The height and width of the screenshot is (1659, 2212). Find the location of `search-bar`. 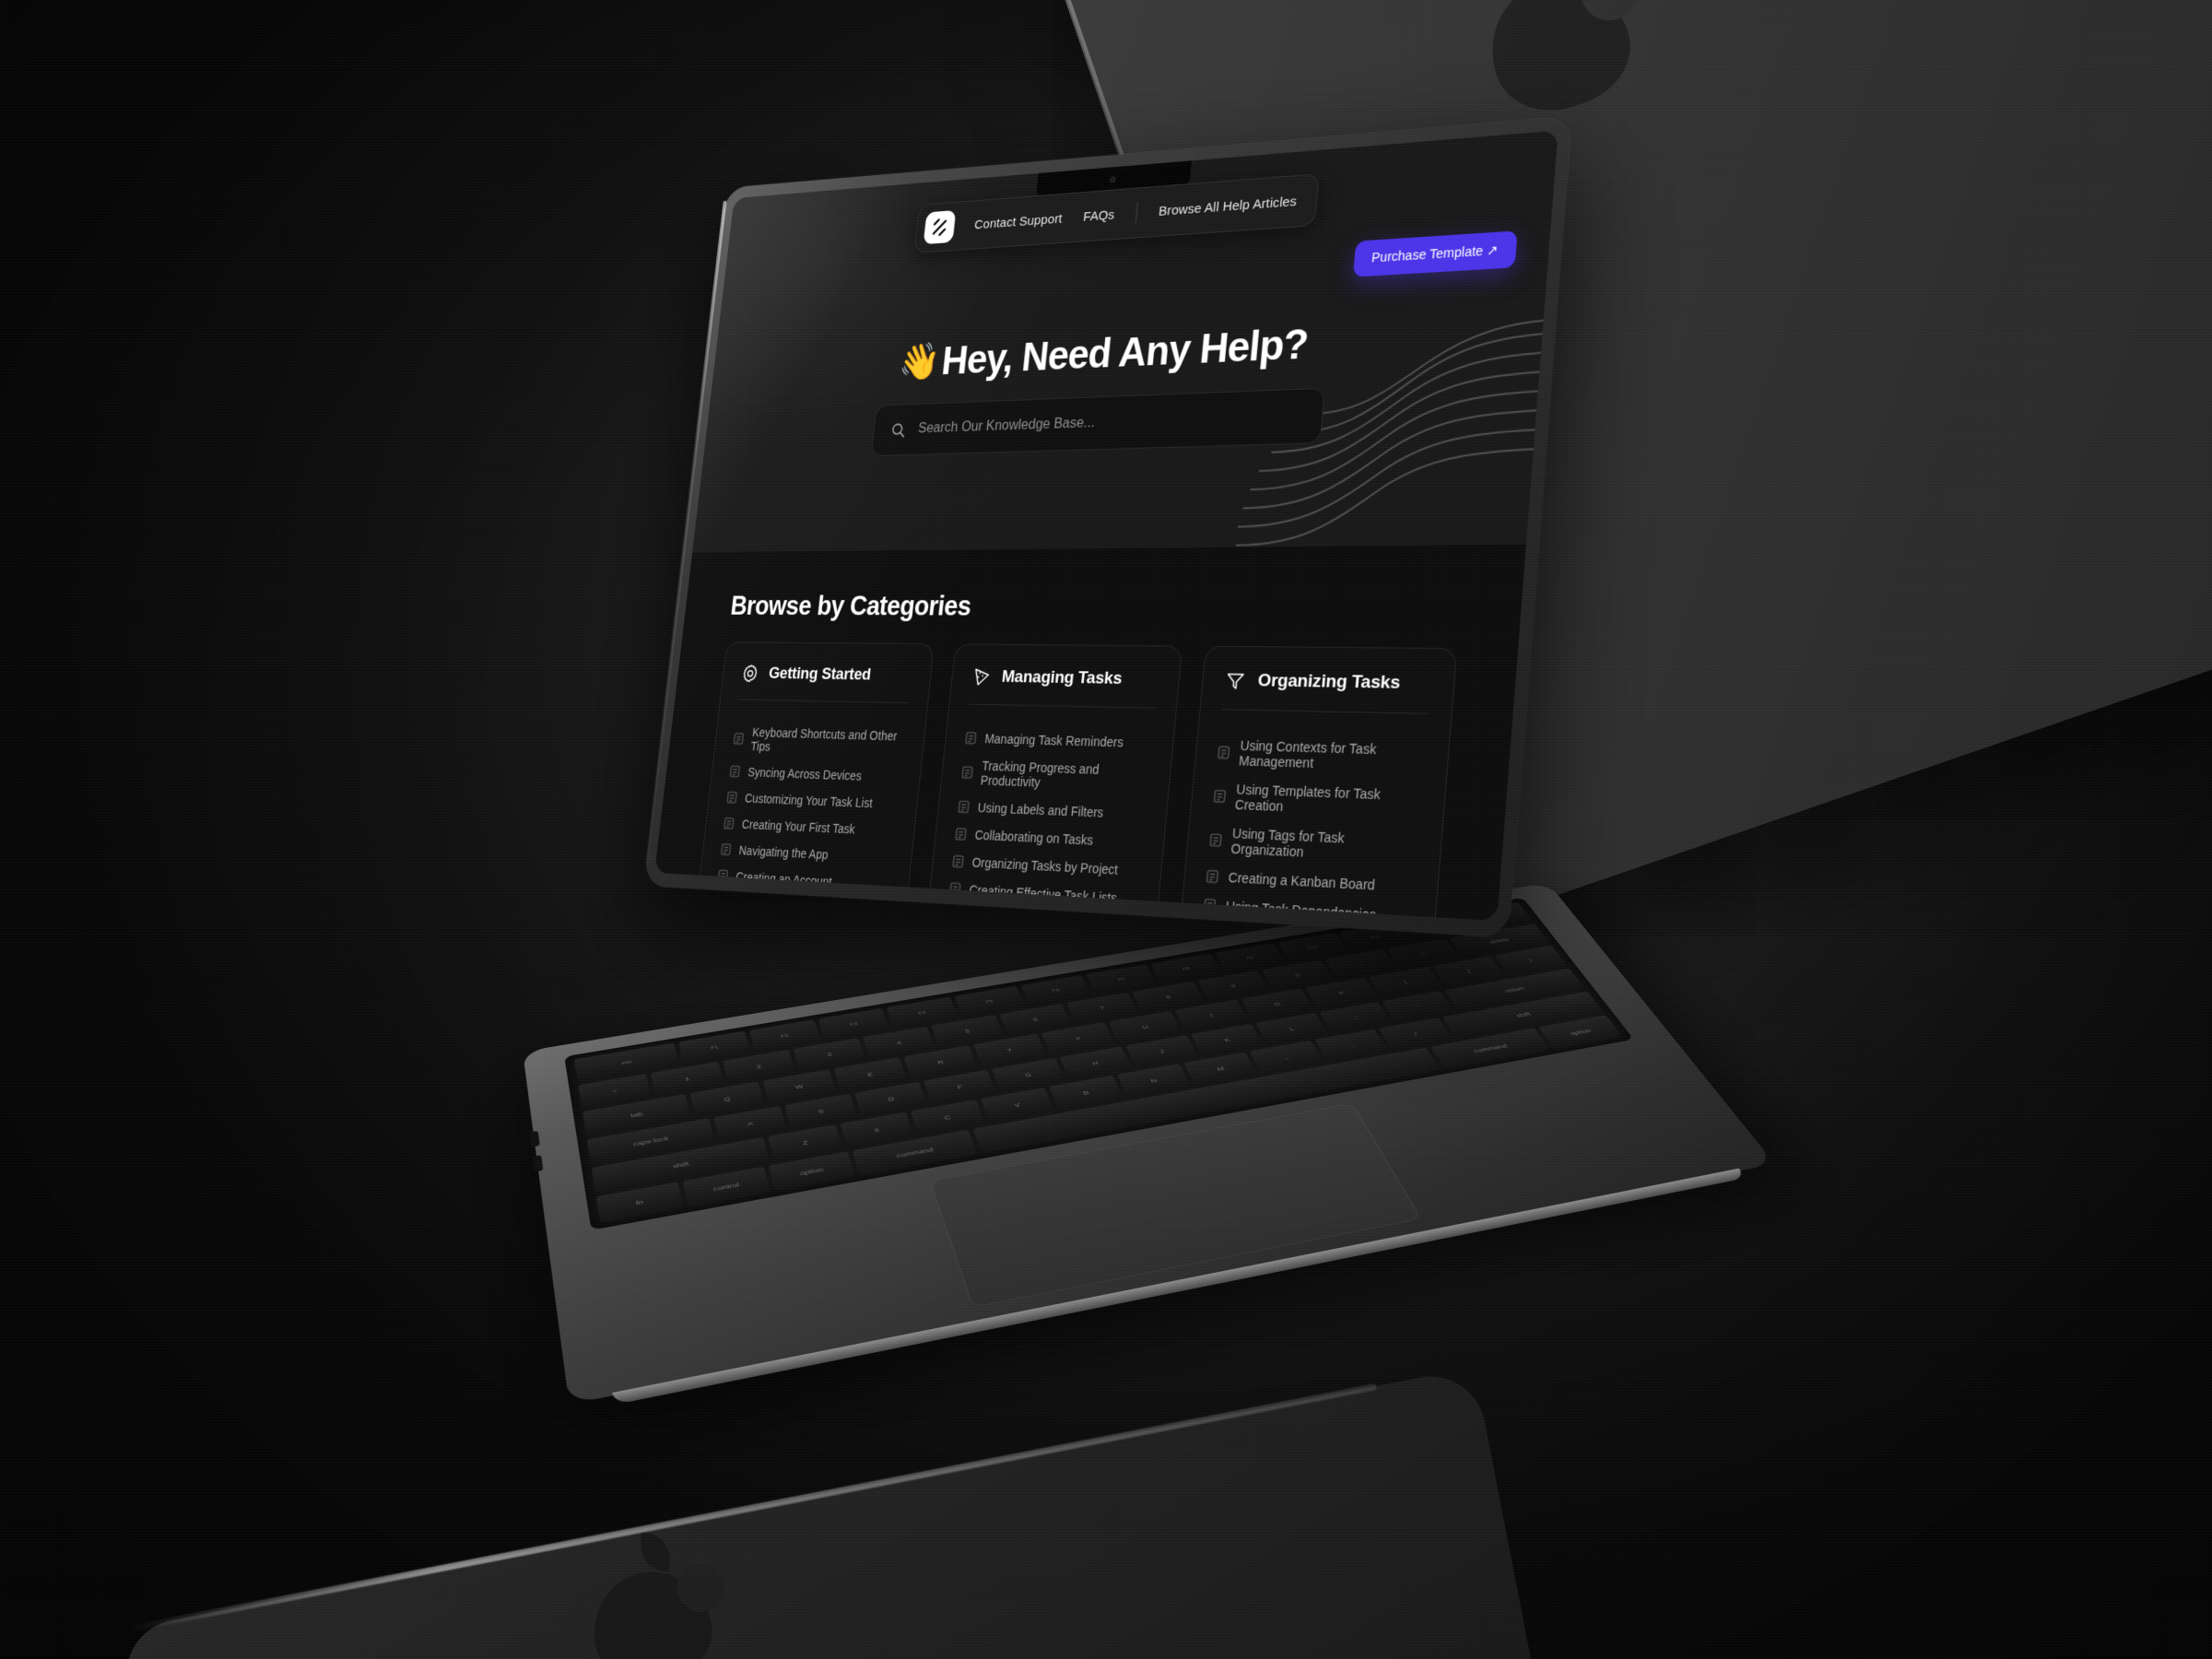

search-bar is located at coordinates (1097, 422).